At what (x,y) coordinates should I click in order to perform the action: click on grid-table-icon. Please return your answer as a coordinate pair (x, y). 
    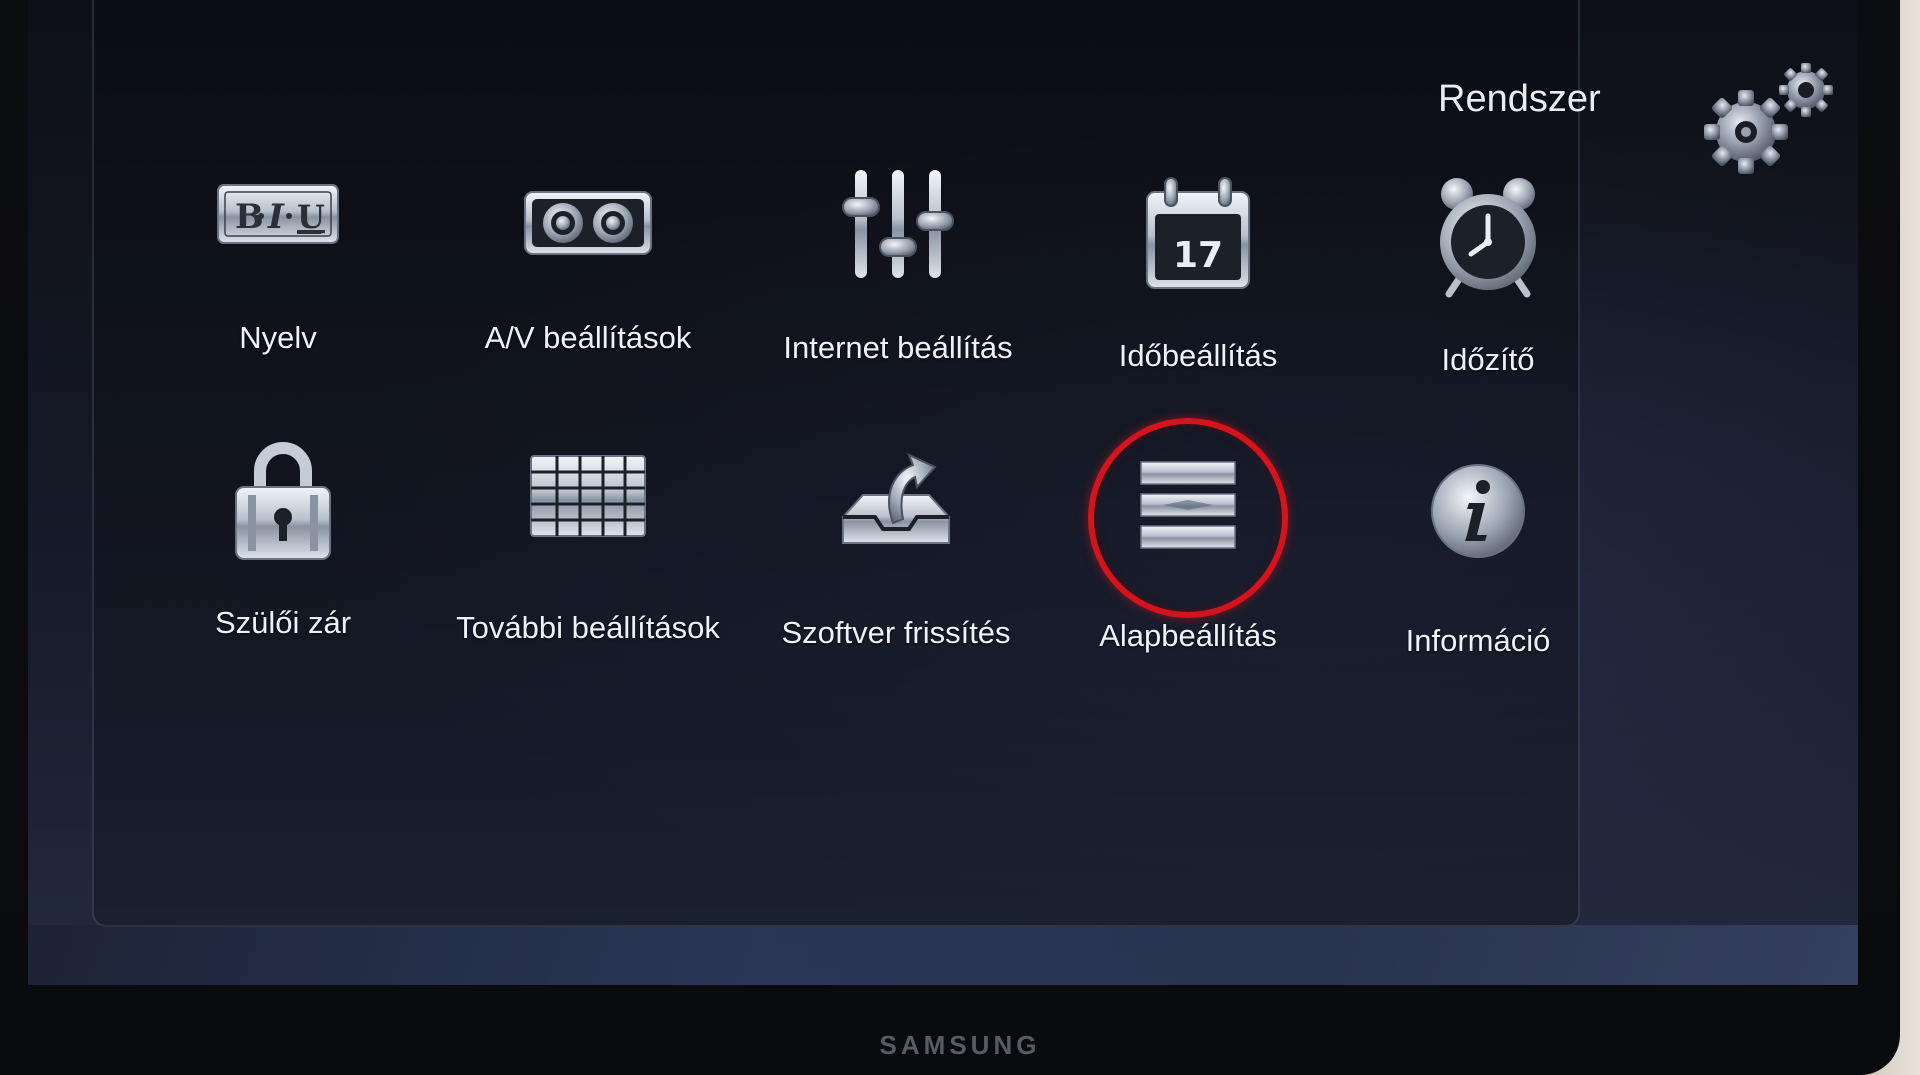
    Looking at the image, I should click on (588, 496).